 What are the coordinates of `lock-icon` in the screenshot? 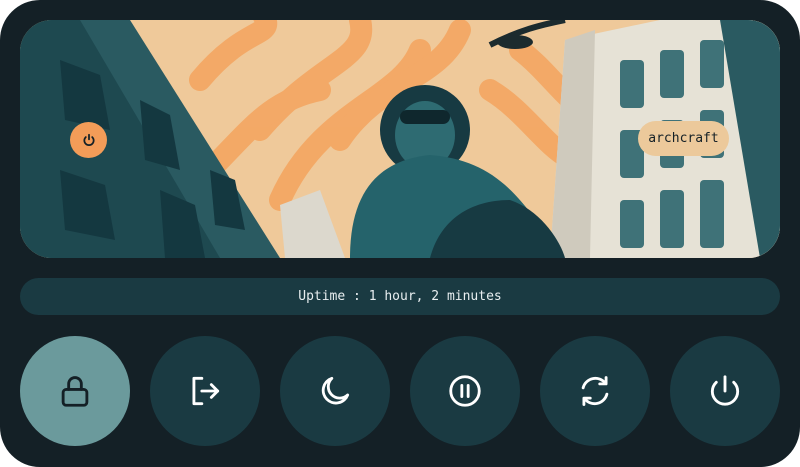 It's located at (75, 391).